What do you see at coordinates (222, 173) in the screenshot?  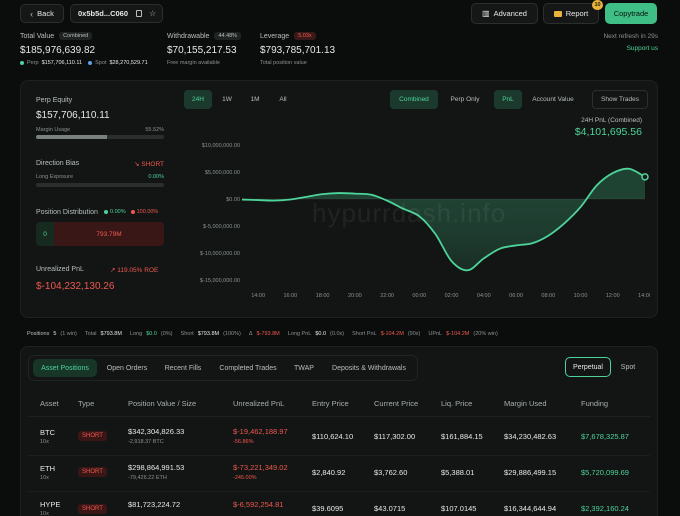 I see `y-tick-label: $5,000,000.00` at bounding box center [222, 173].